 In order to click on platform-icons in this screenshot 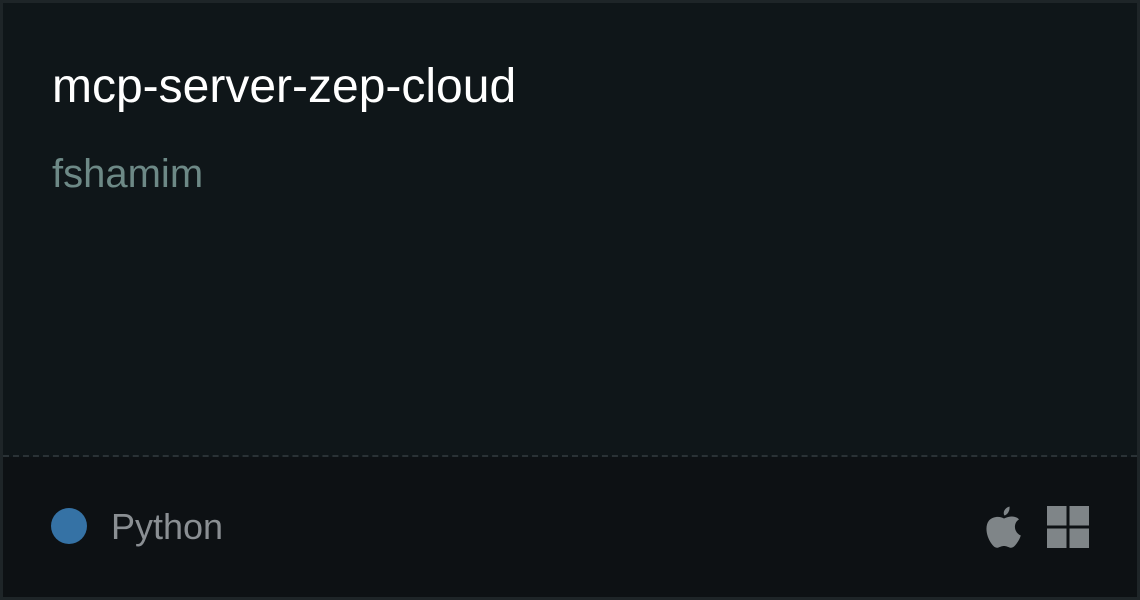, I will do `click(1037, 527)`.